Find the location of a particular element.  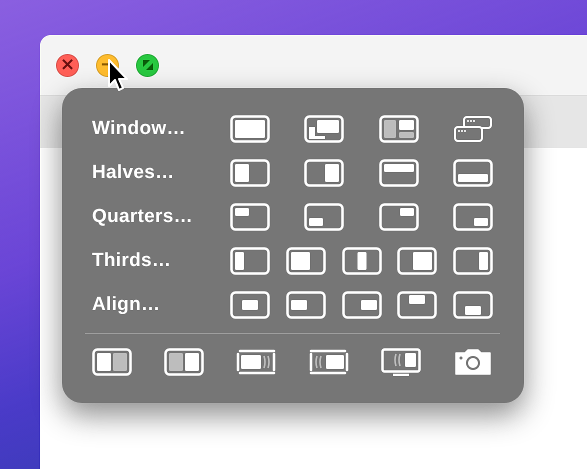

two-windows-icon is located at coordinates (472, 129).